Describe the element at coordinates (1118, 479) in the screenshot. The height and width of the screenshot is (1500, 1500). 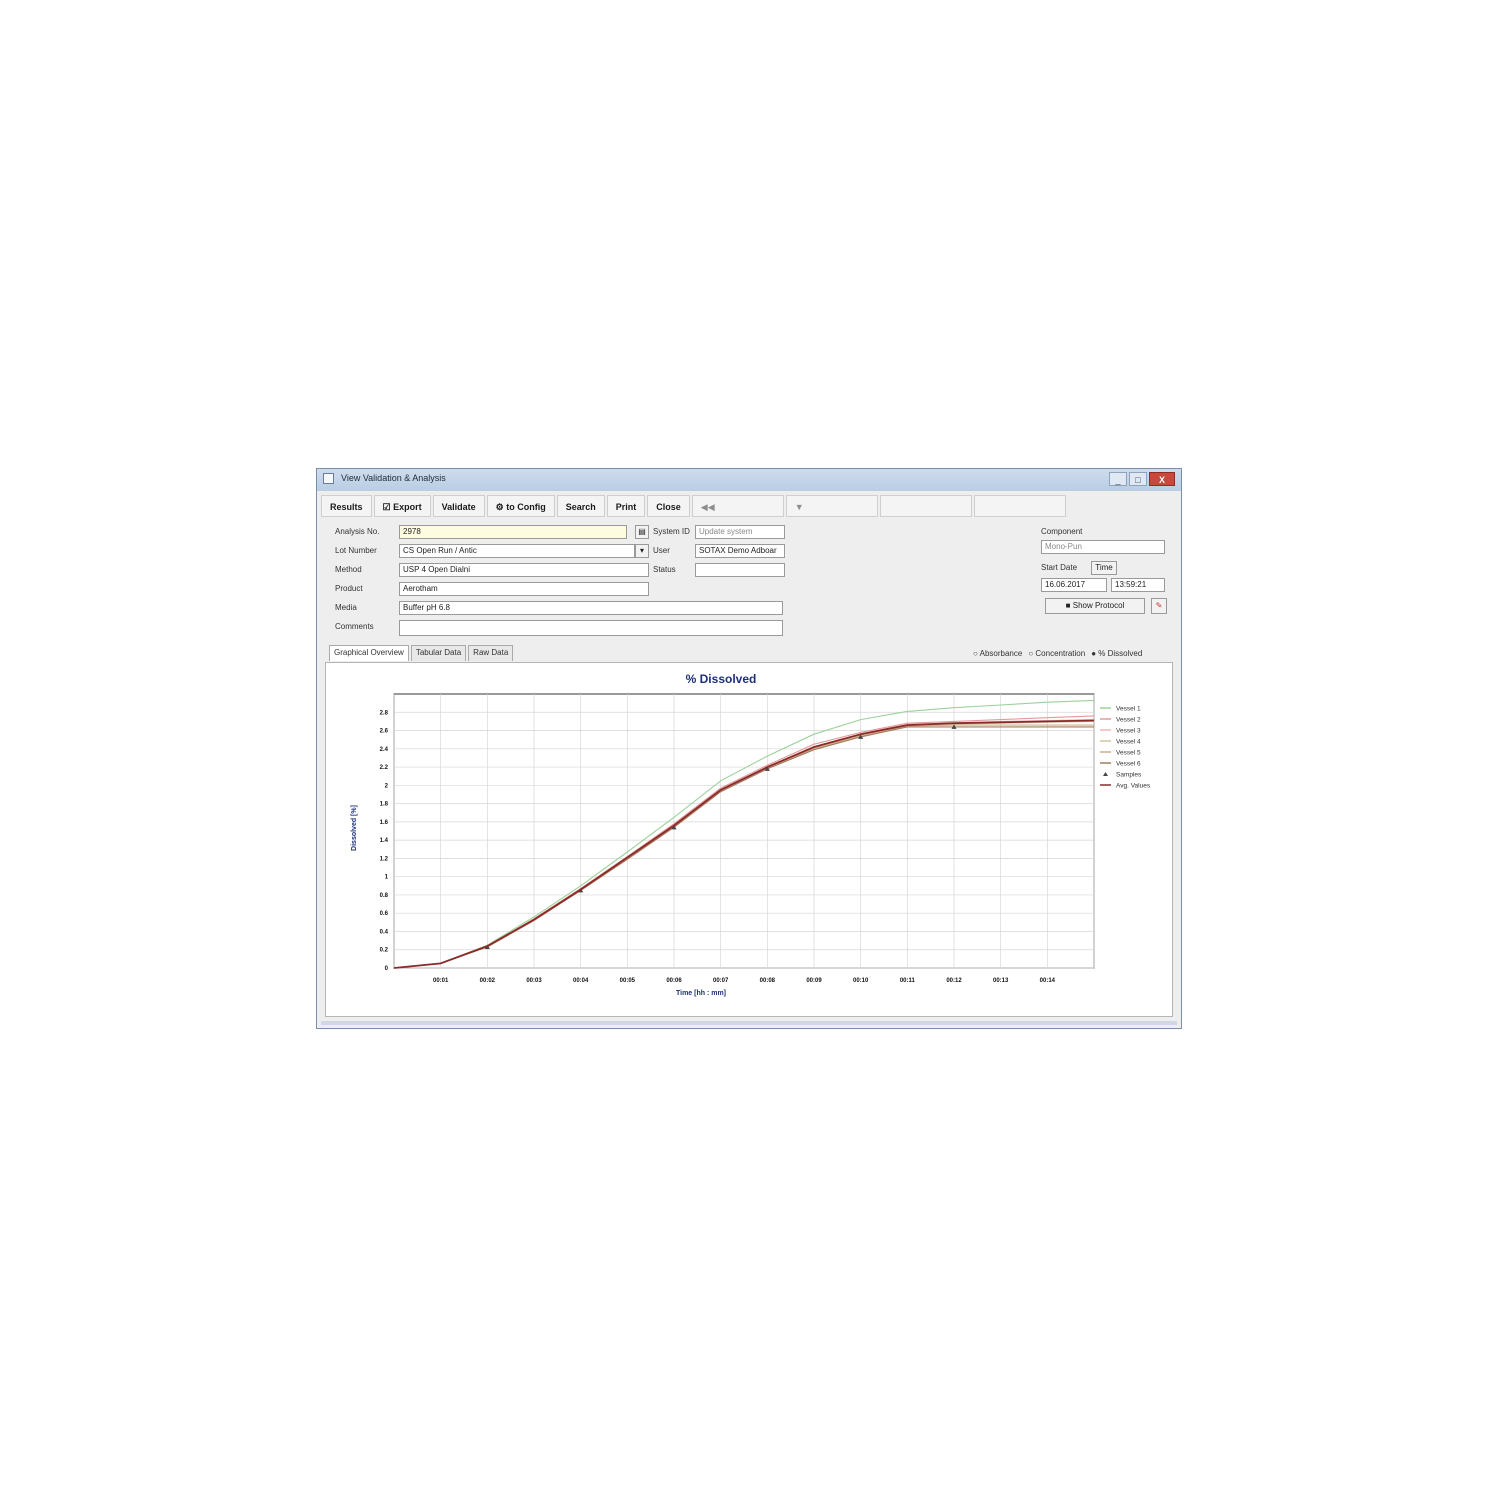
I see `minimize-button: _` at that location.